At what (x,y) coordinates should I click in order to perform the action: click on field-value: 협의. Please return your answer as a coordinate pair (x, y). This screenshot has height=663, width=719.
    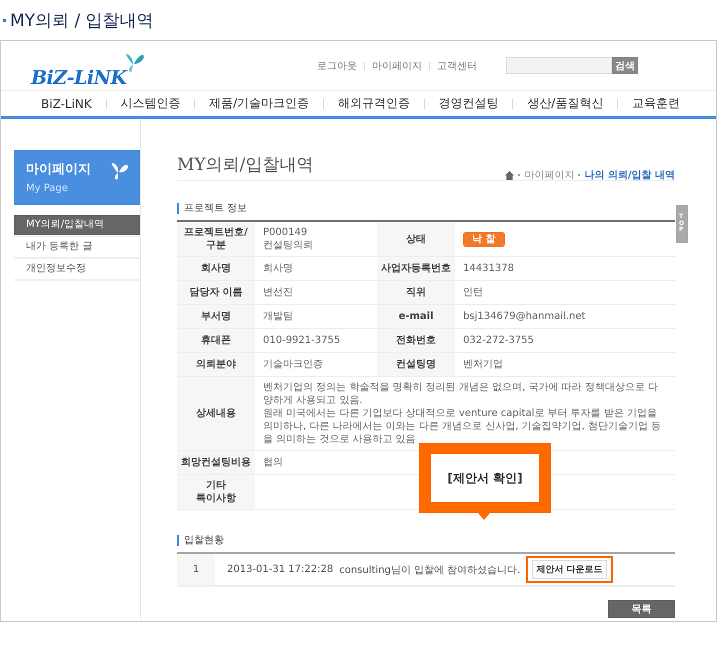
    Looking at the image, I should click on (273, 462).